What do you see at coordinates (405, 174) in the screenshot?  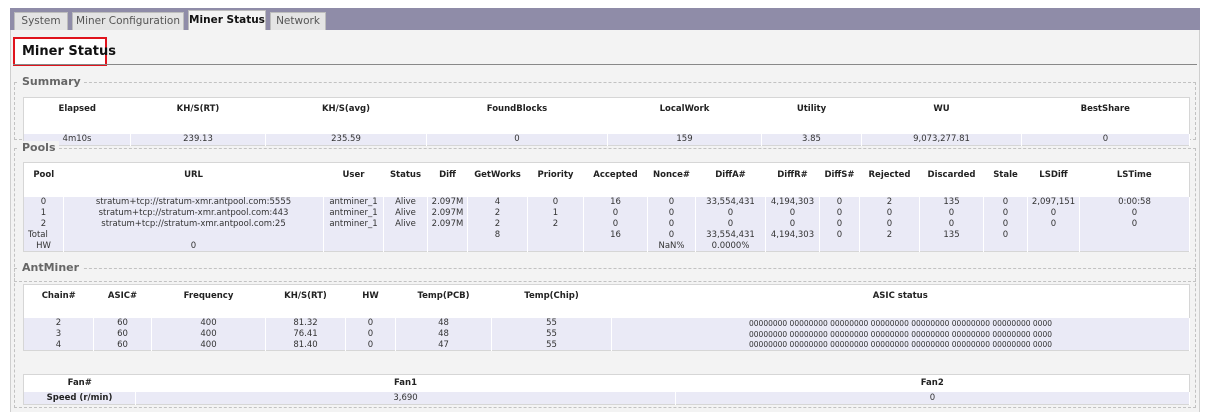 I see `pools-header: Status` at bounding box center [405, 174].